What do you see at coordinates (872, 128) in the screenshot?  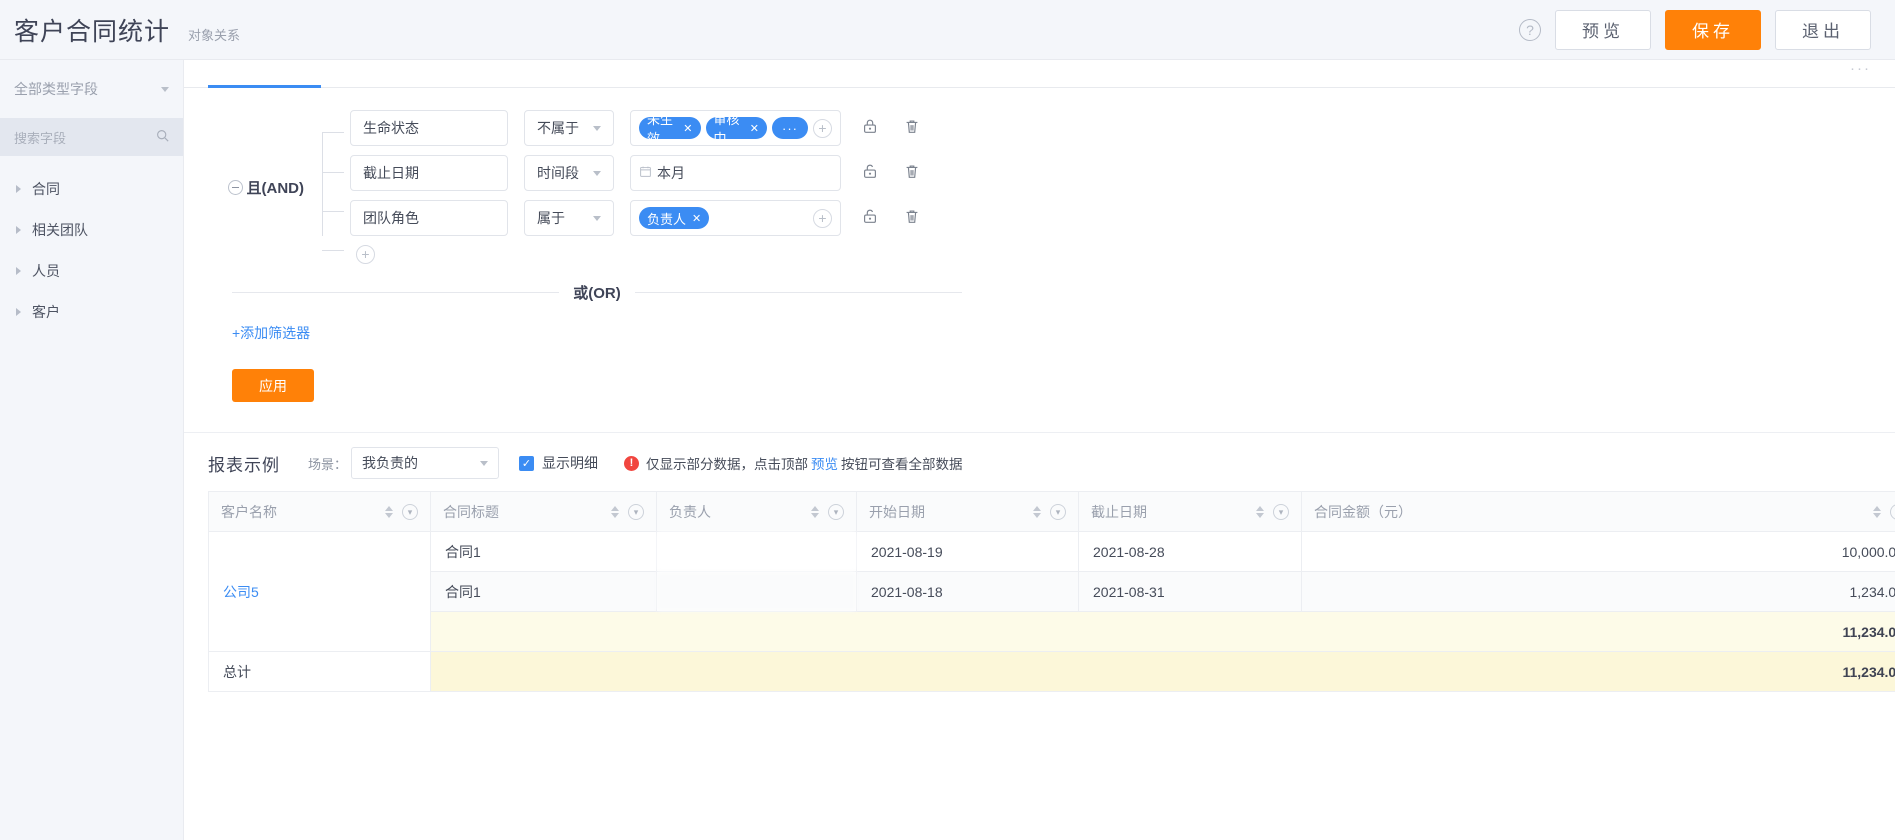 I see `lock-closed-icon` at bounding box center [872, 128].